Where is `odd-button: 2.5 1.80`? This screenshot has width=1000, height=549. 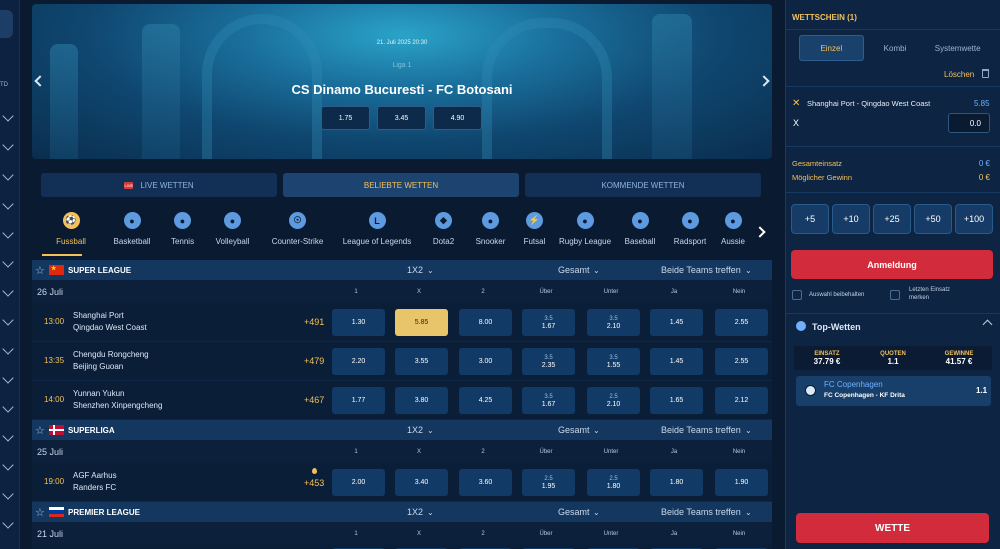 odd-button: 2.5 1.80 is located at coordinates (613, 482).